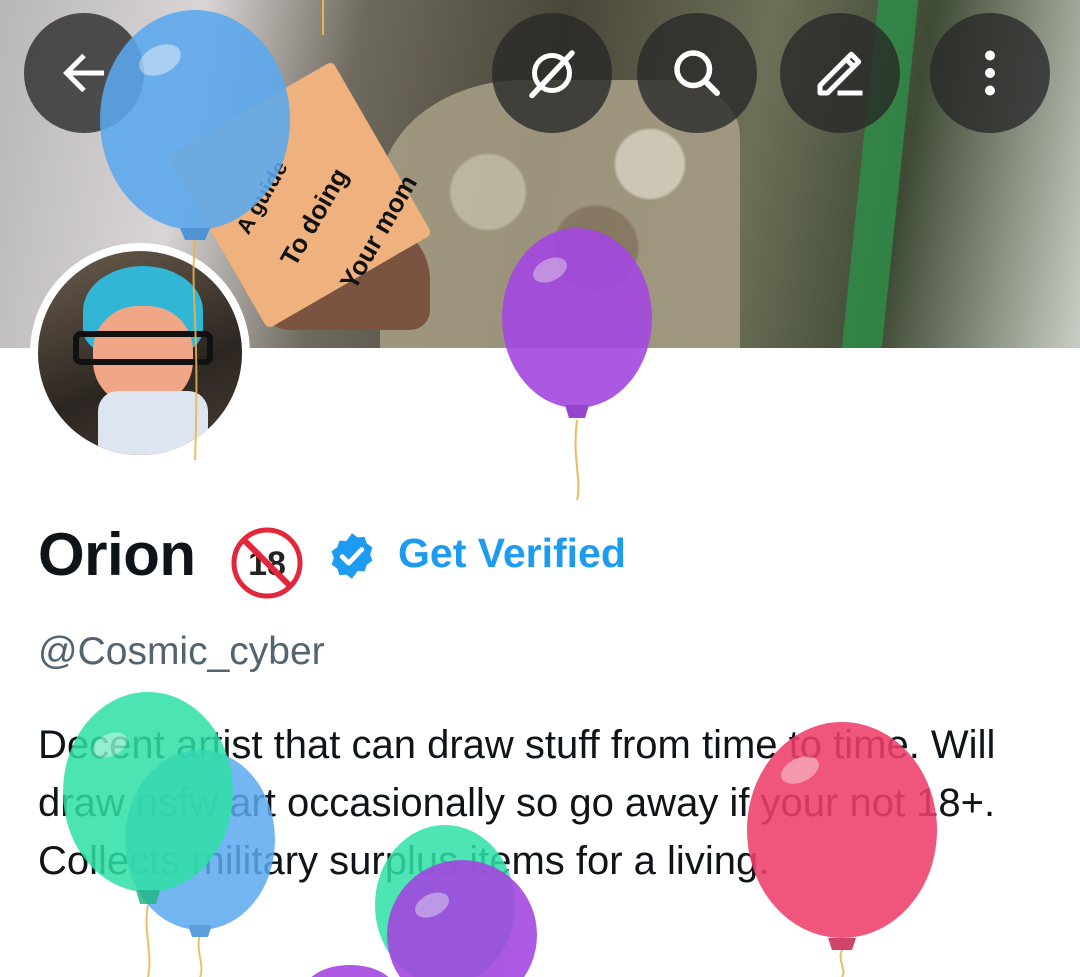 This screenshot has height=977, width=1080. I want to click on avatar-image, so click(140, 353).